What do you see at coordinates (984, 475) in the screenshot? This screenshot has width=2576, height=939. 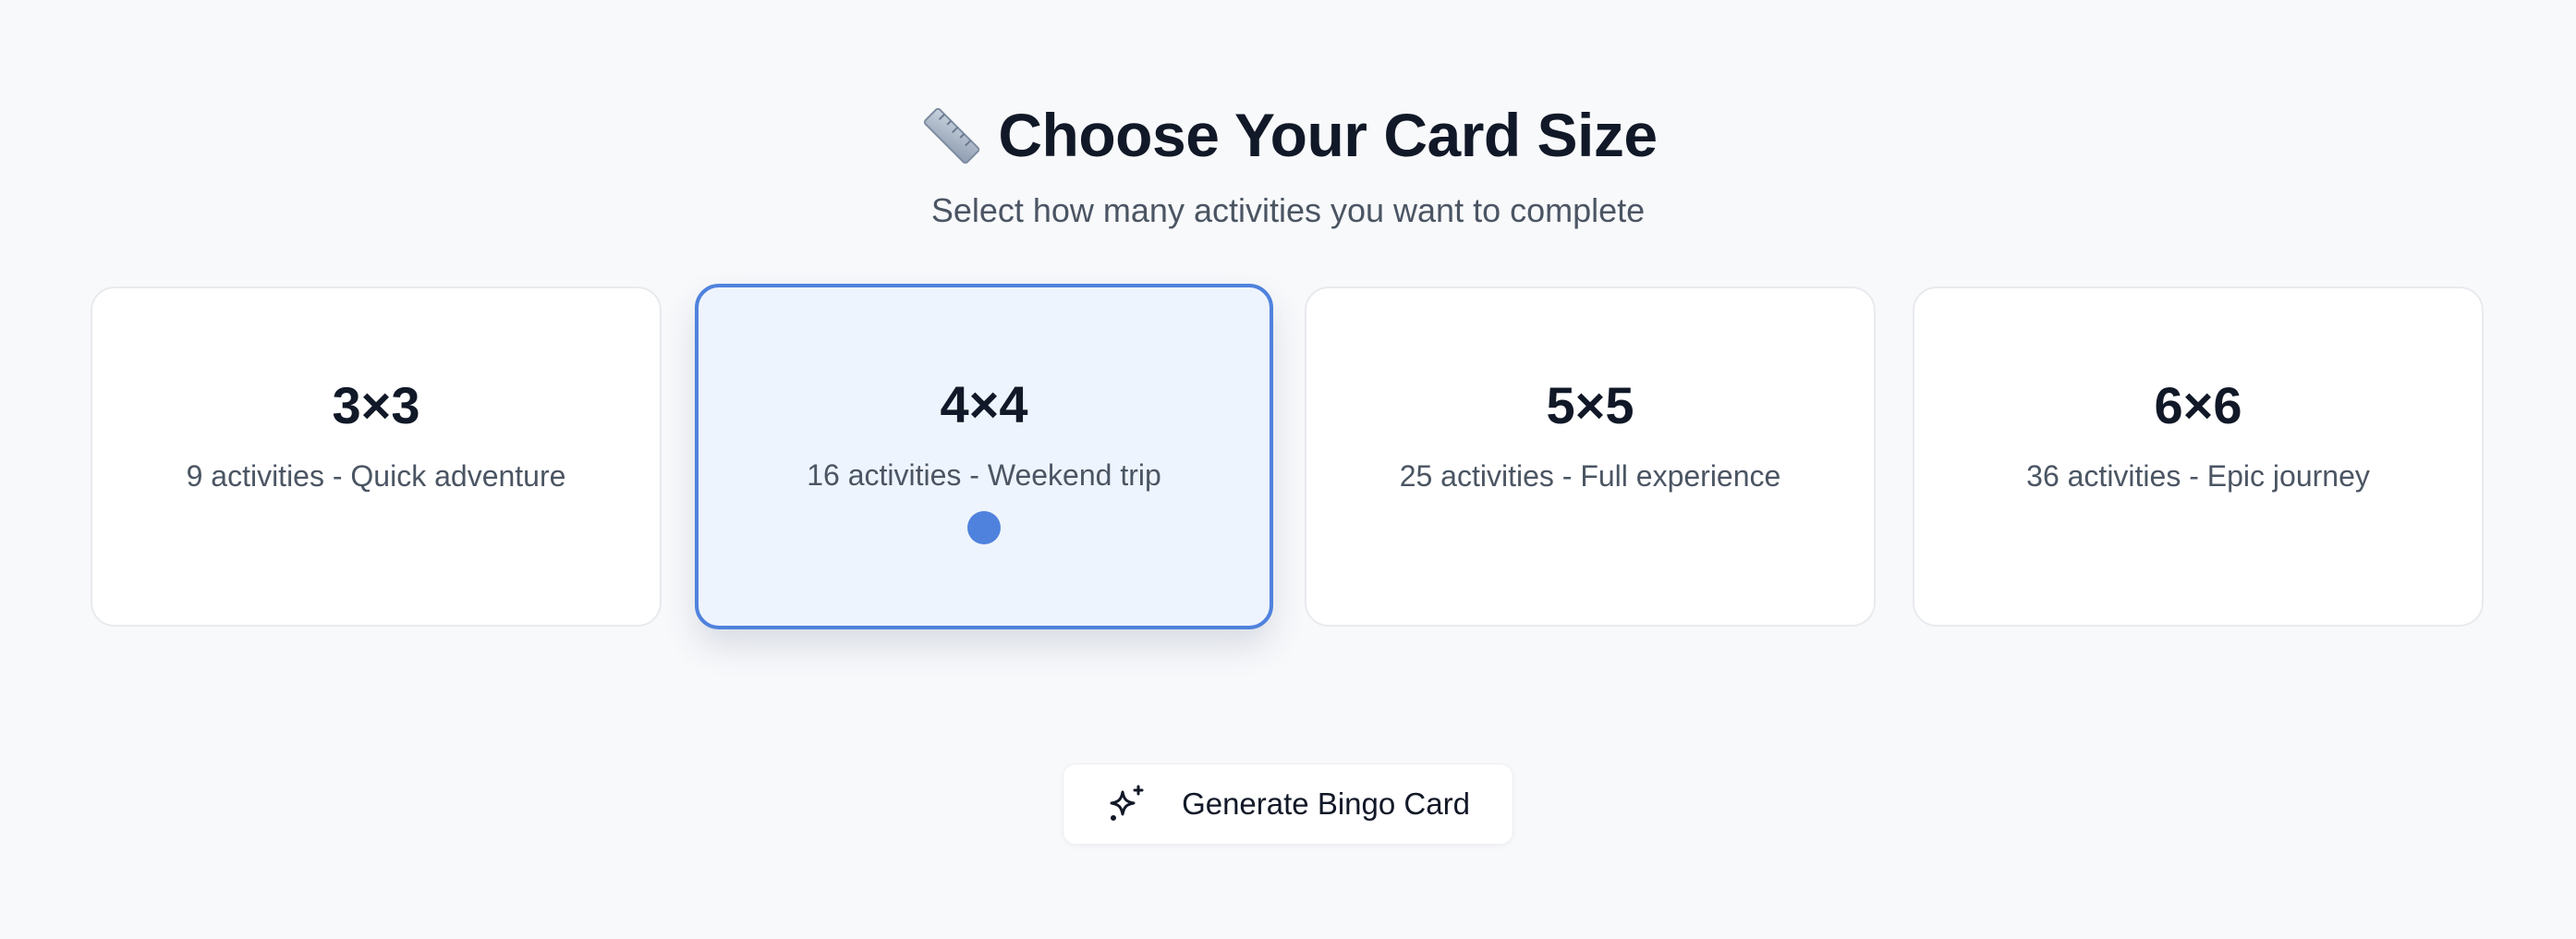 I see `card-size-description: 16 activities - Weekend trip` at bounding box center [984, 475].